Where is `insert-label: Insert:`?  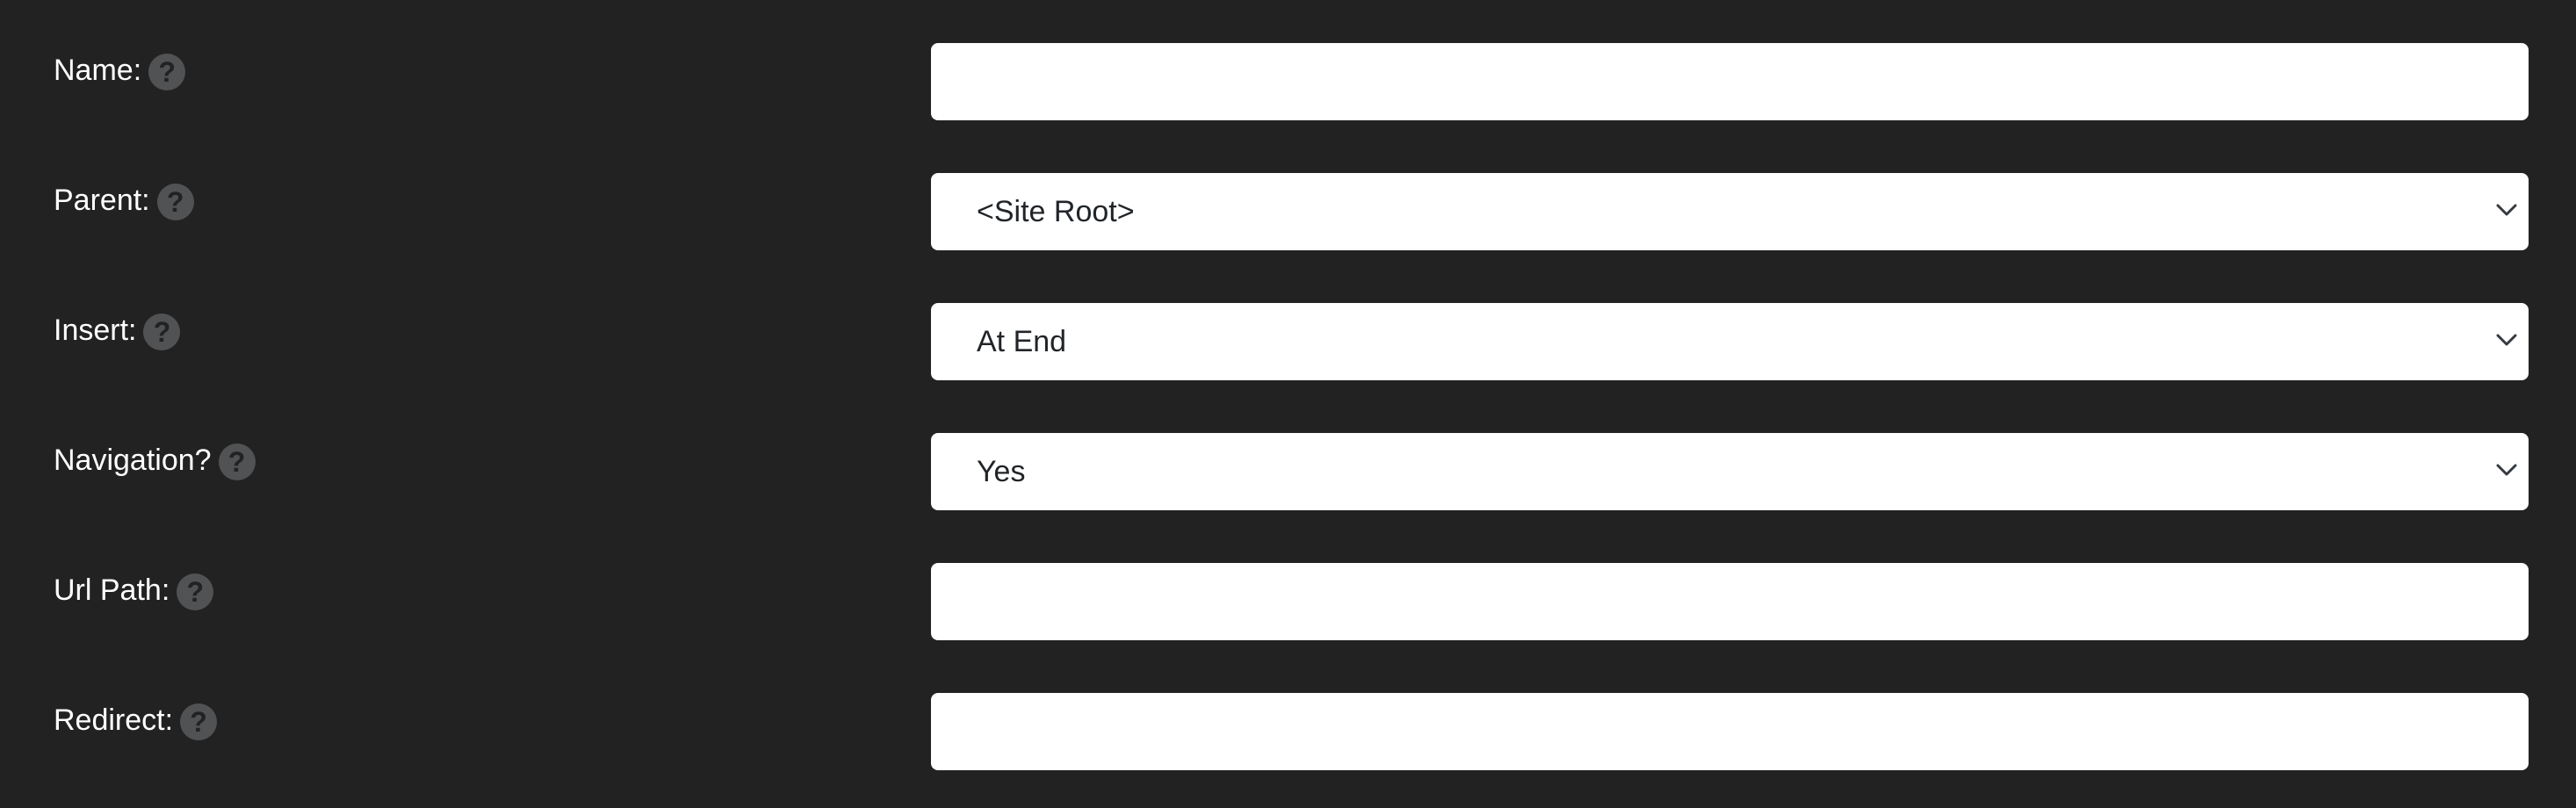 insert-label: Insert: is located at coordinates (95, 330).